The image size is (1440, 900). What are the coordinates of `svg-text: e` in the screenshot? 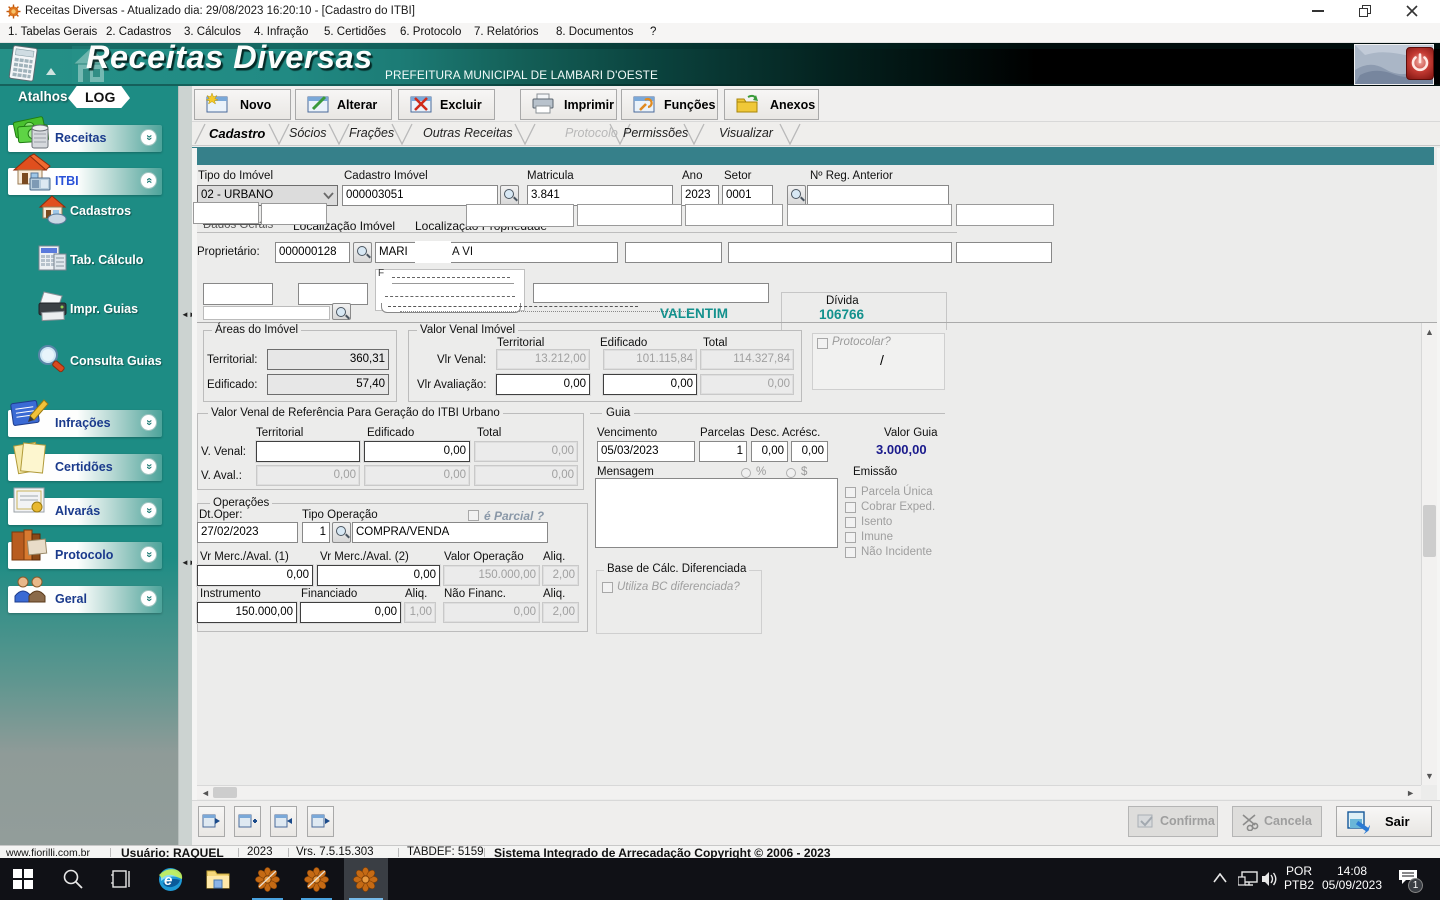 It's located at (168, 880).